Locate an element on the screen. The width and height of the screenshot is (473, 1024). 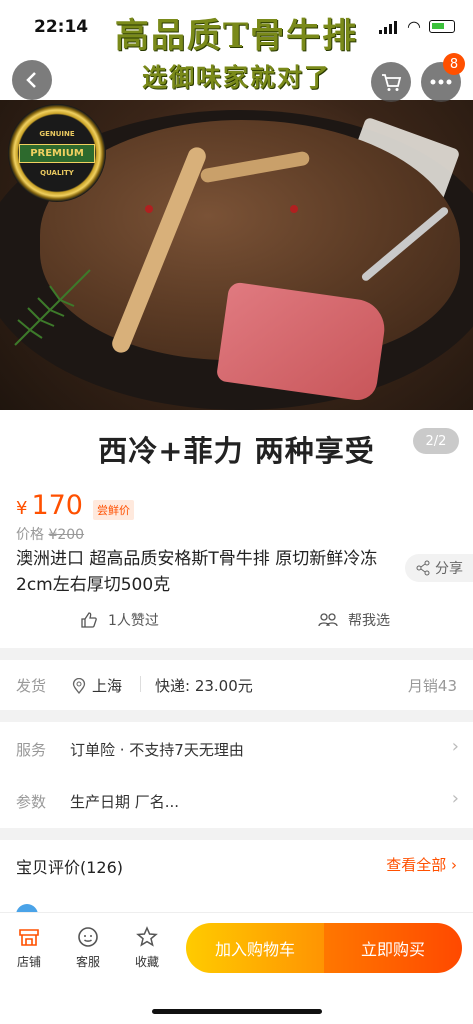
service-value: 订单险 · 不支持7天无理由 is located at coordinates (157, 750).